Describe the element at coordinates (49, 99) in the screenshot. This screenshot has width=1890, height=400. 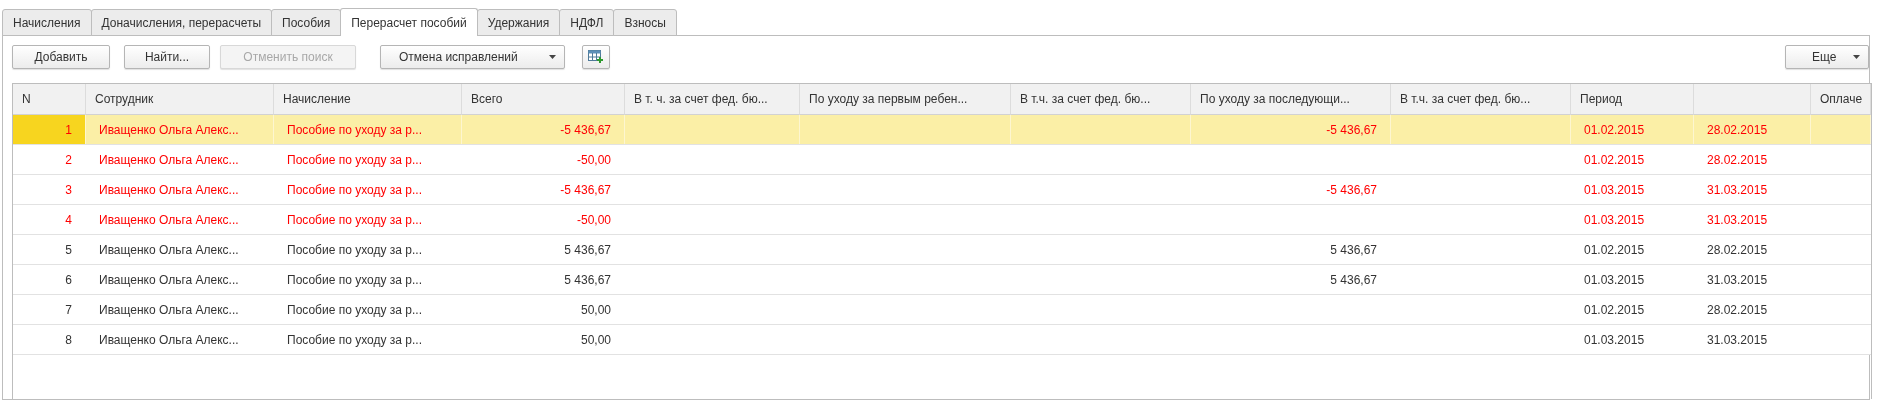
I see `column-header: N` at that location.